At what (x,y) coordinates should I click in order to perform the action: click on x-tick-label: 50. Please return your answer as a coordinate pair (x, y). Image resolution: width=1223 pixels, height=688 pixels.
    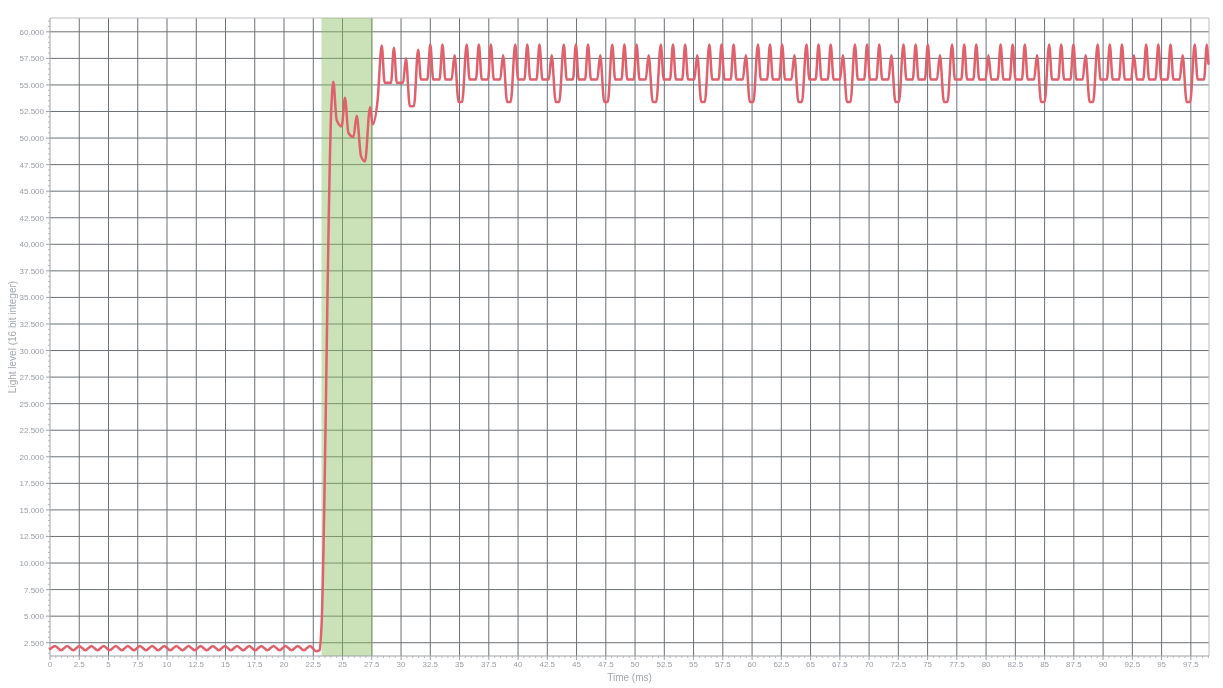
    Looking at the image, I should click on (635, 664).